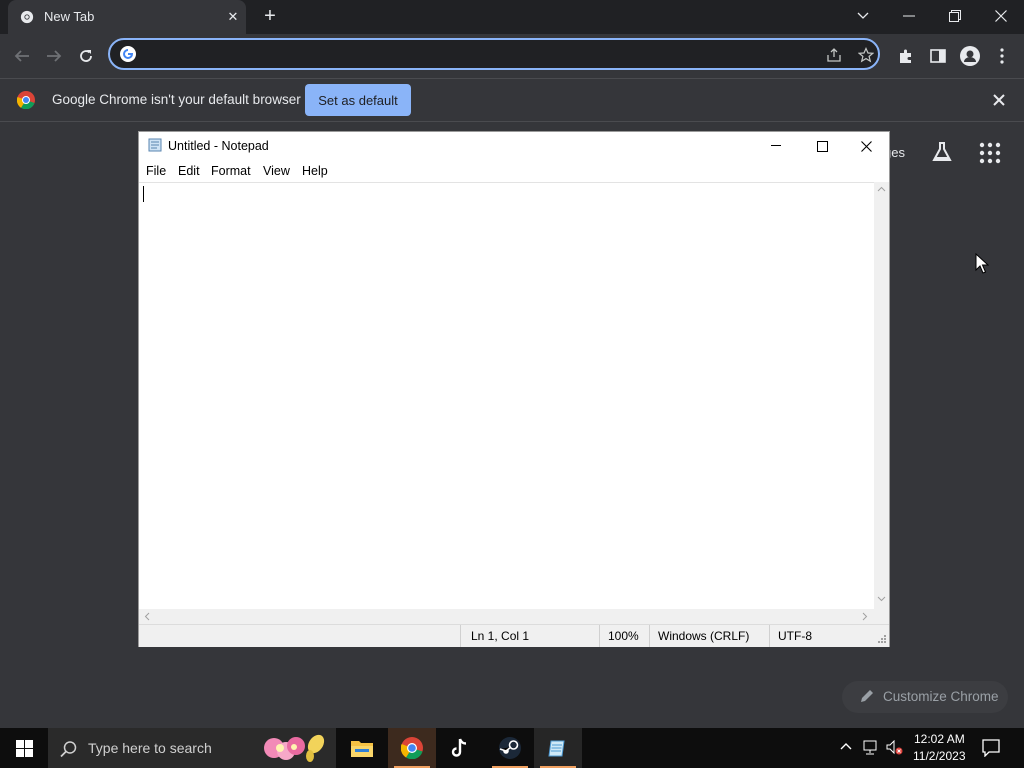  Describe the element at coordinates (514, 172) in the screenshot. I see `notepad-menubar: File Edit Format View Help` at that location.